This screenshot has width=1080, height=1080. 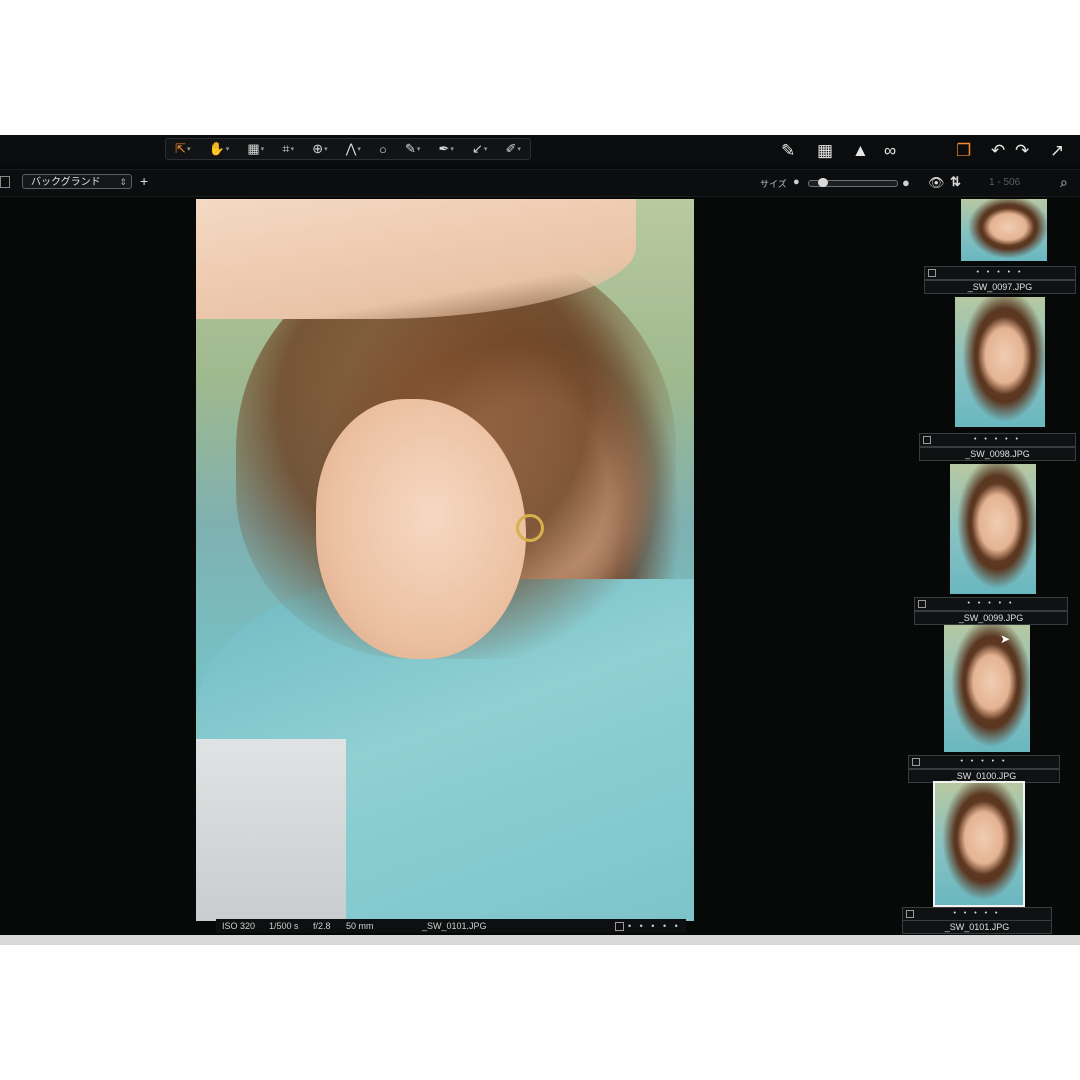 What do you see at coordinates (906, 182) in the screenshot?
I see `person-large-icon: ●` at bounding box center [906, 182].